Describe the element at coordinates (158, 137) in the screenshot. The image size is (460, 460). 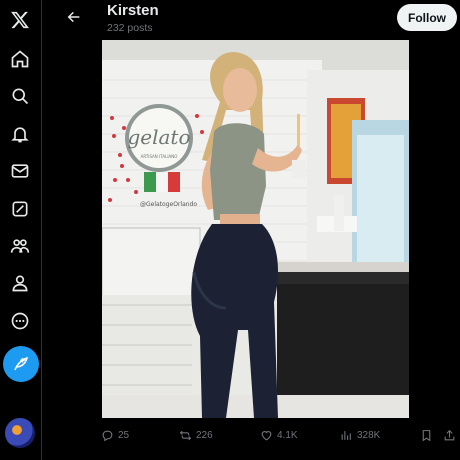
I see `photo-sign-text: gelato` at that location.